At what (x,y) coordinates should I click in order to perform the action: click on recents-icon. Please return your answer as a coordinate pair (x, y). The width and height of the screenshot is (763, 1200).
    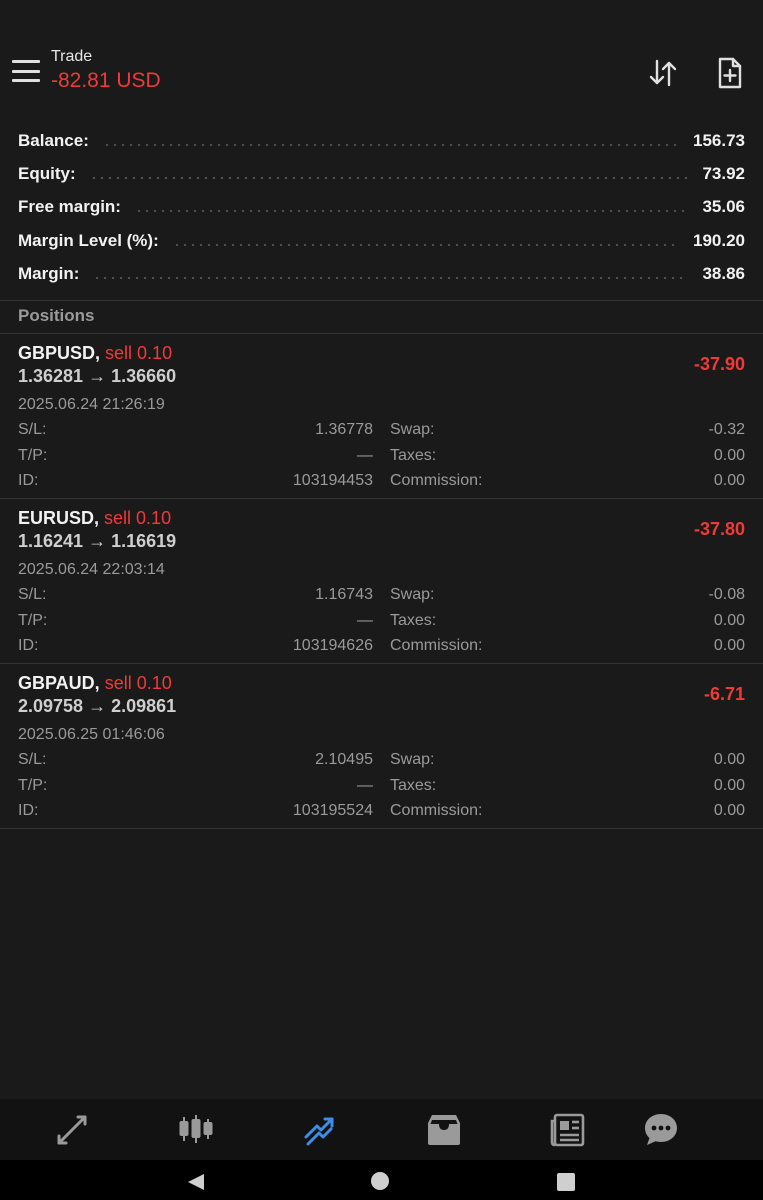
    Looking at the image, I should click on (566, 1184).